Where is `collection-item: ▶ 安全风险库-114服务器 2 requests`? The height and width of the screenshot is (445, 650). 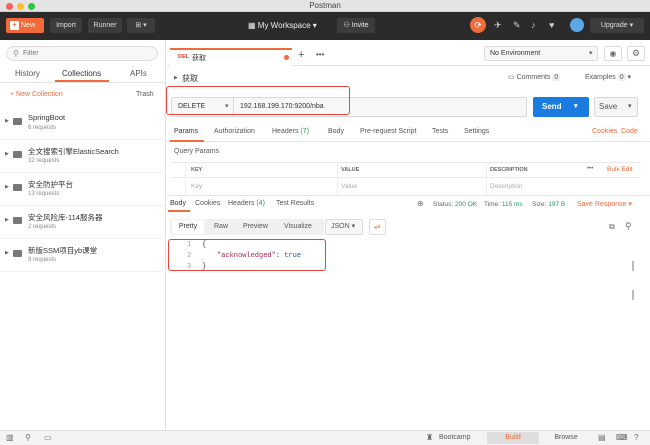 collection-item: ▶ 安全风险库-114服务器 2 requests is located at coordinates (83, 222).